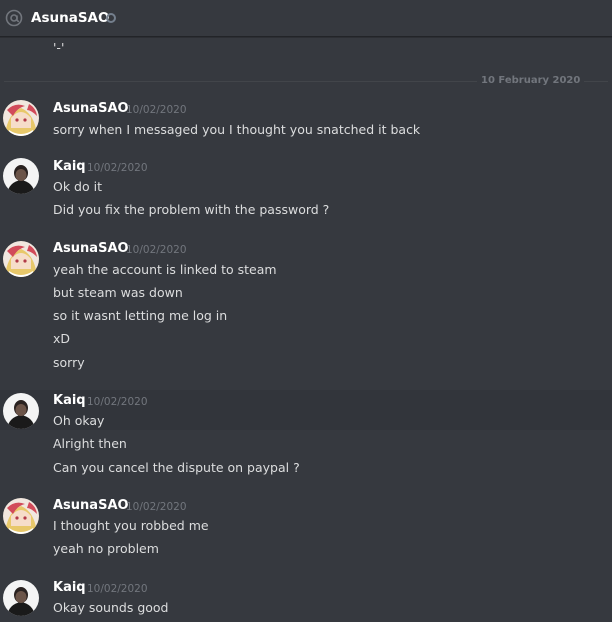  Describe the element at coordinates (111, 607) in the screenshot. I see `message-text: Okay sounds good` at that location.